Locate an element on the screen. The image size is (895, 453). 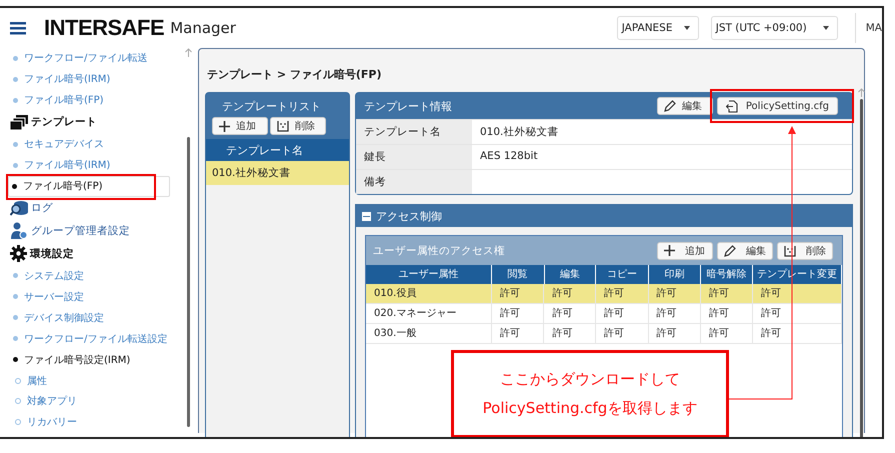
sidebar-subitem: リカバリー is located at coordinates (95, 422).